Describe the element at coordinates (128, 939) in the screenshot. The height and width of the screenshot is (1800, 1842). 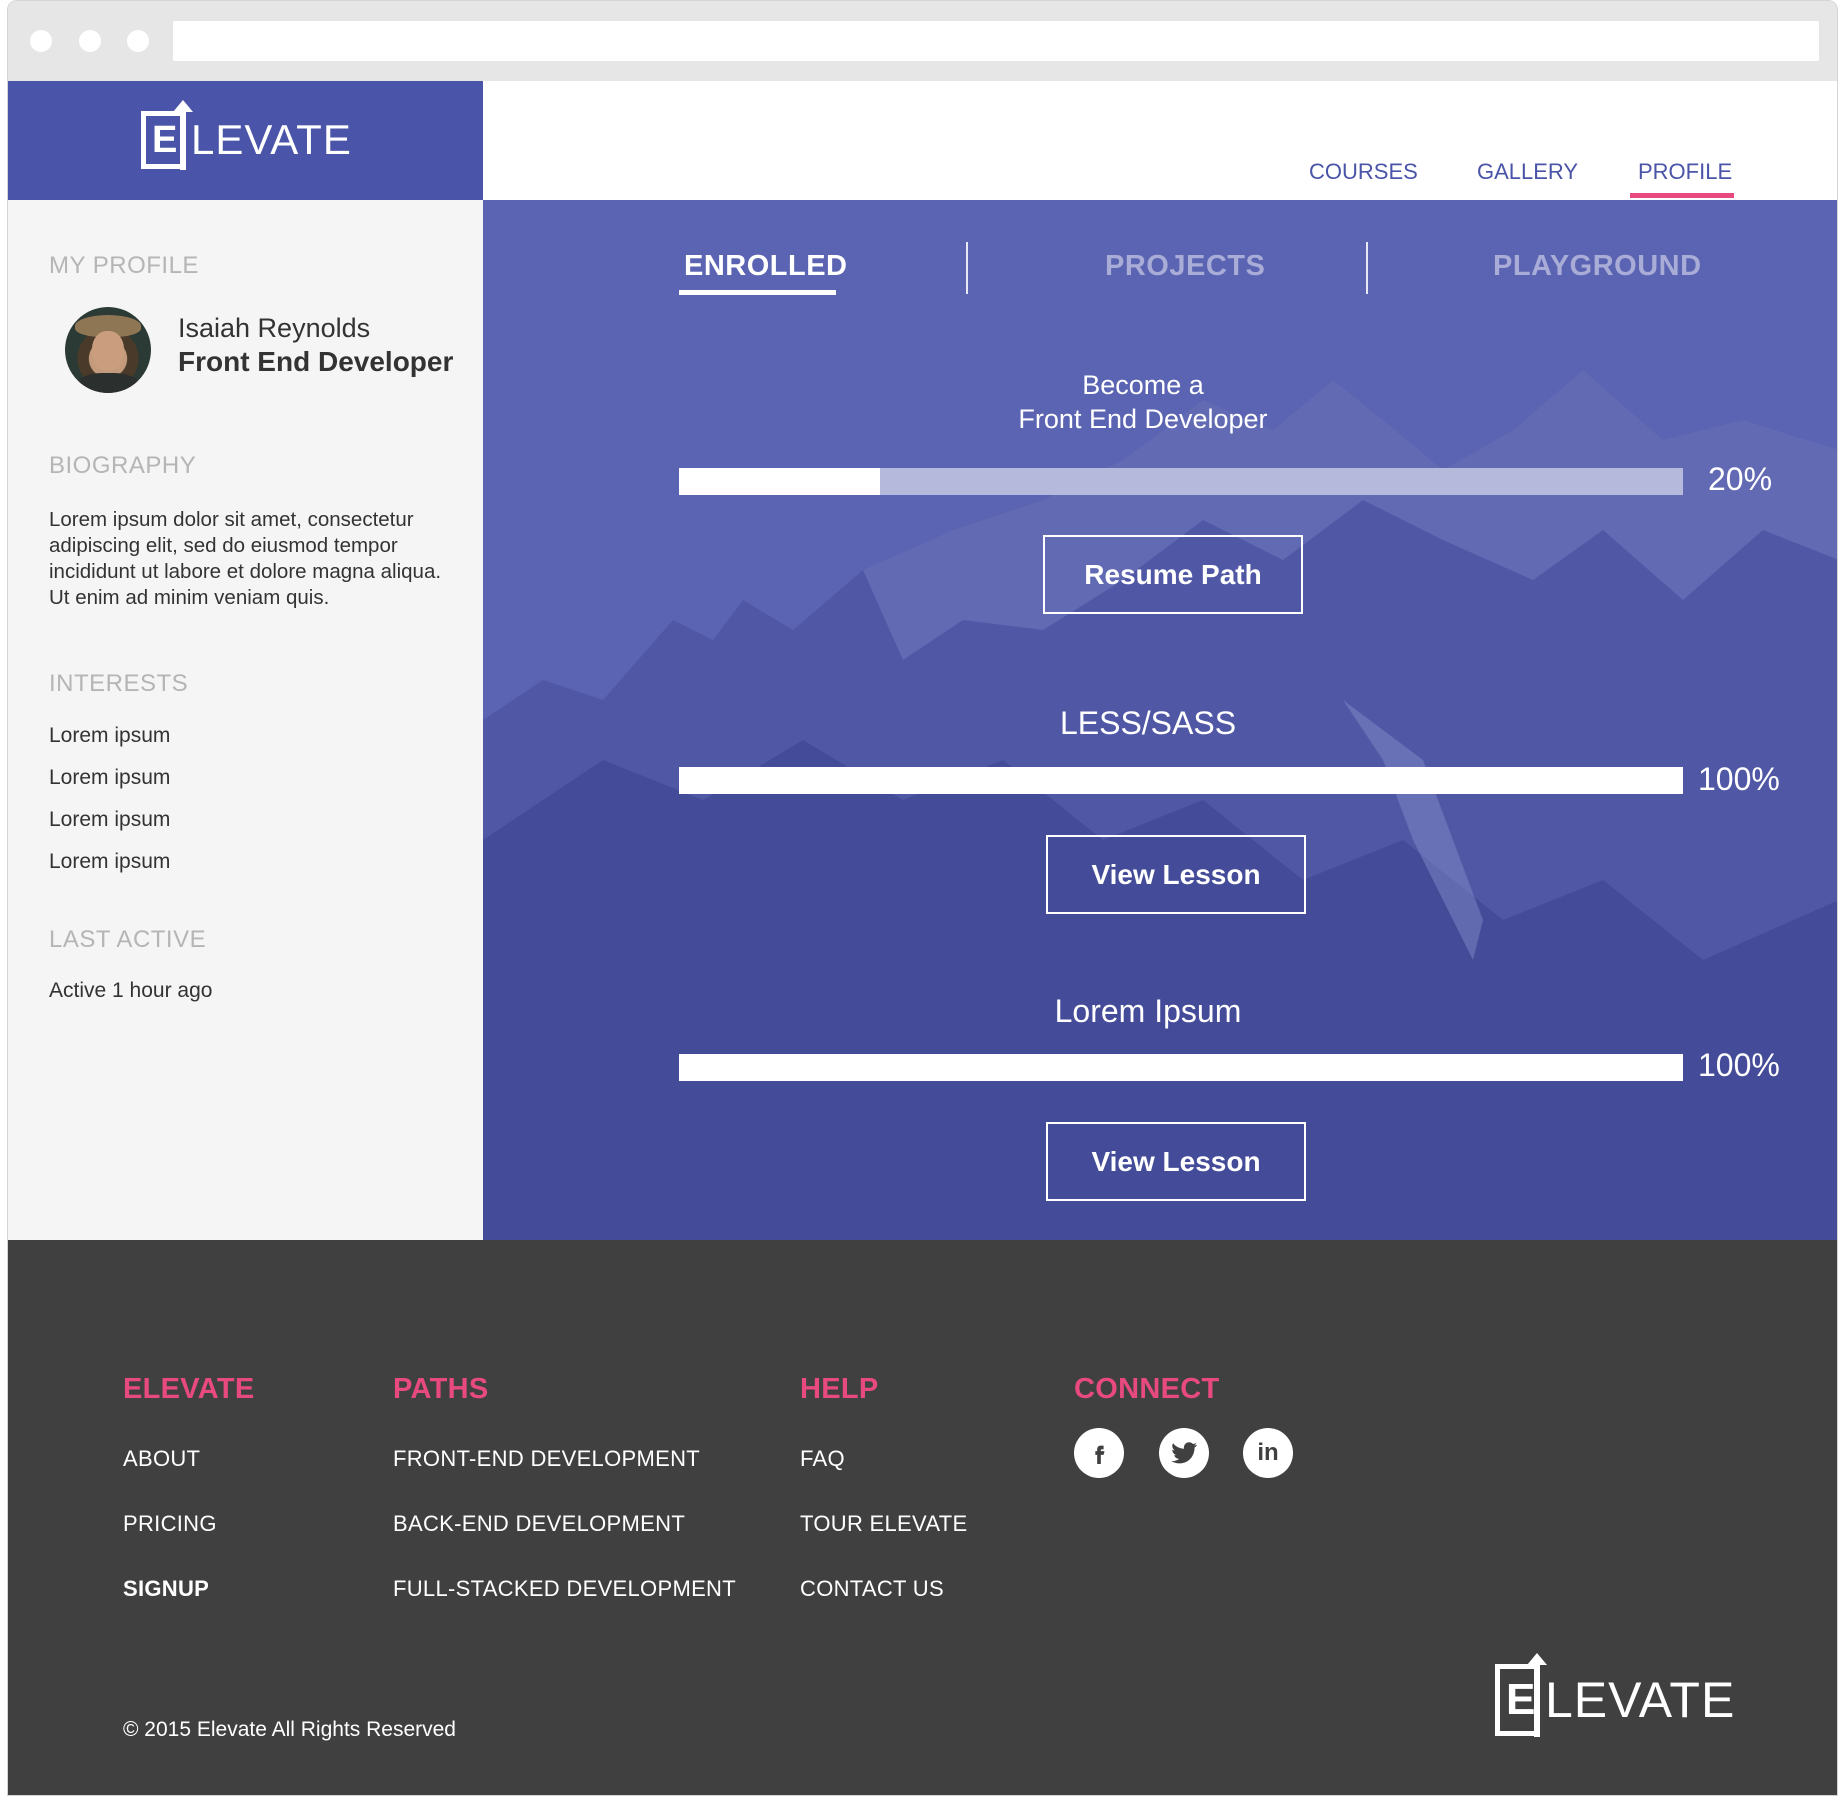
I see `last-active-heading: LAST ACTIVE` at that location.